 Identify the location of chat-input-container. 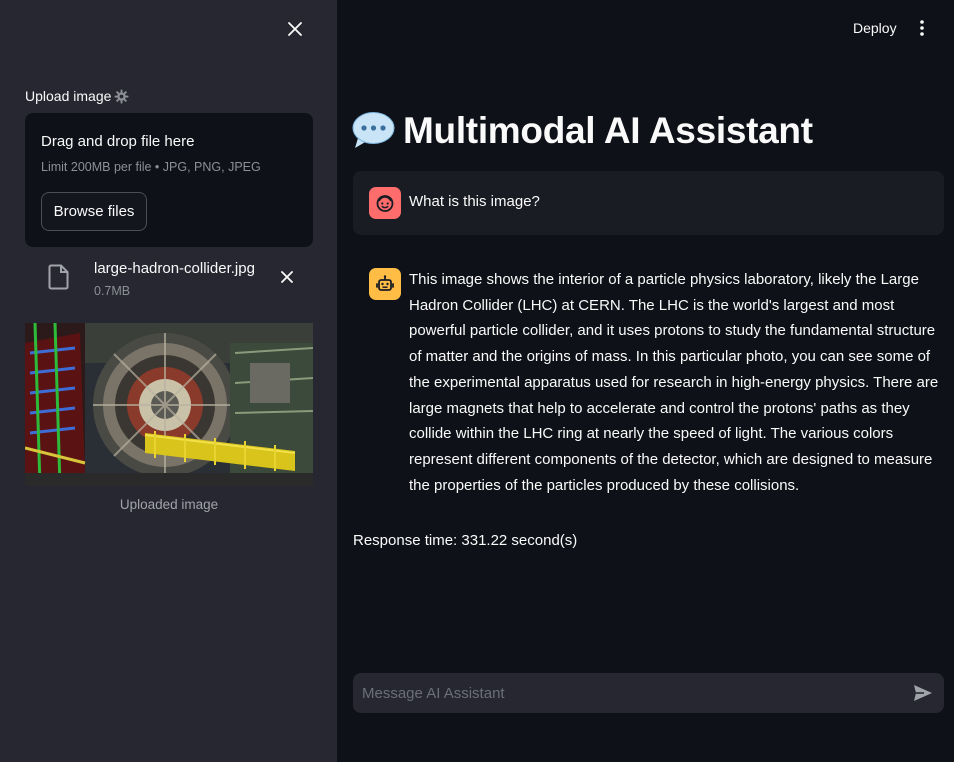
(648, 693).